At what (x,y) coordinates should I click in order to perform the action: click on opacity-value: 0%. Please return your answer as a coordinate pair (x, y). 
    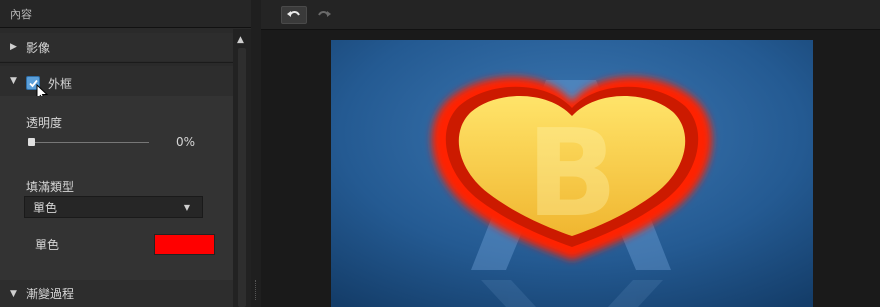
    Looking at the image, I should click on (186, 142).